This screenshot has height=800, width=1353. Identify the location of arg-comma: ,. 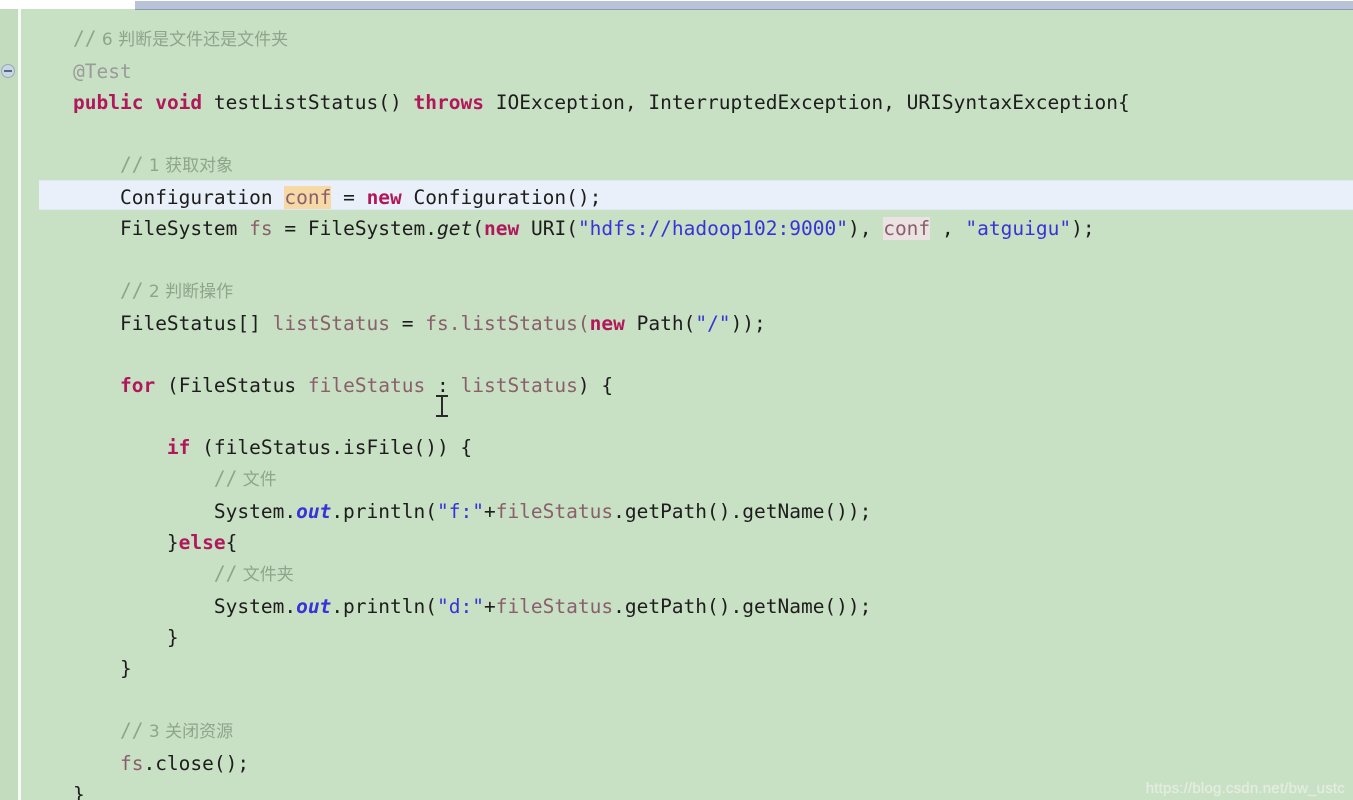
(948, 228).